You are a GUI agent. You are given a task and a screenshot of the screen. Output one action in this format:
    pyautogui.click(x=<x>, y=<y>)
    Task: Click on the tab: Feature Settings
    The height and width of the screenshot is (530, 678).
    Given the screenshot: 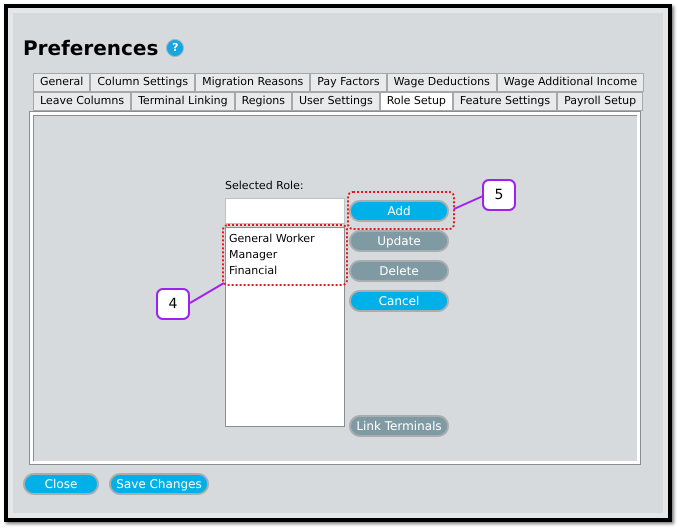 What is the action you would take?
    pyautogui.click(x=505, y=101)
    